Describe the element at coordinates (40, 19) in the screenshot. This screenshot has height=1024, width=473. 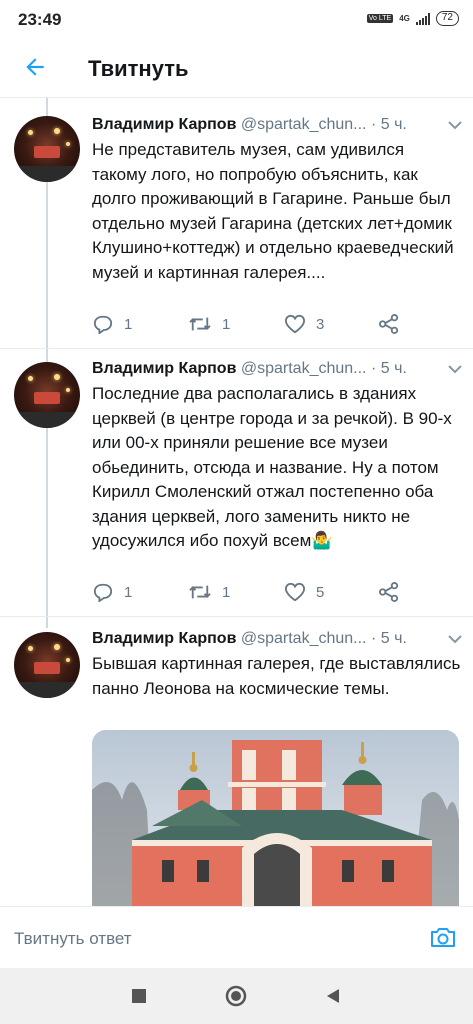
I see `status-time: 23:49` at that location.